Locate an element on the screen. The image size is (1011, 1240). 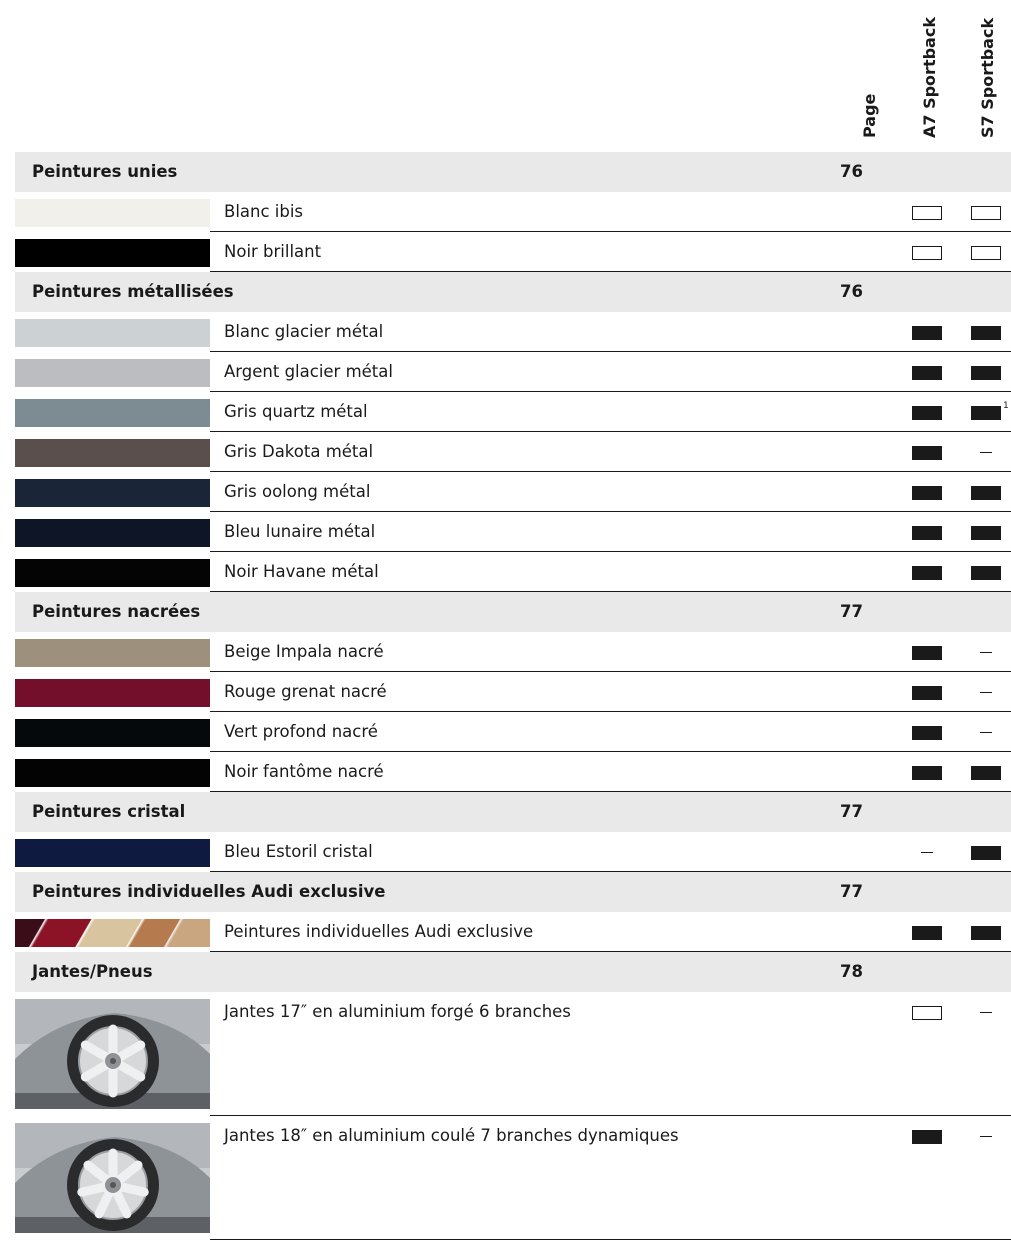
option-label: Bleu Estoril cristal is located at coordinates (298, 851).